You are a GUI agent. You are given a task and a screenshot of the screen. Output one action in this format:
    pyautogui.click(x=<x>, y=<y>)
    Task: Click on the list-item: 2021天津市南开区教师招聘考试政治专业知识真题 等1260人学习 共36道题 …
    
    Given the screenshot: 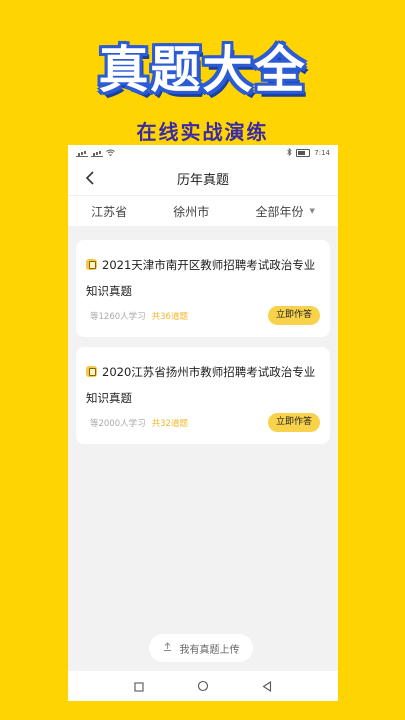 What is the action you would take?
    pyautogui.click(x=203, y=288)
    